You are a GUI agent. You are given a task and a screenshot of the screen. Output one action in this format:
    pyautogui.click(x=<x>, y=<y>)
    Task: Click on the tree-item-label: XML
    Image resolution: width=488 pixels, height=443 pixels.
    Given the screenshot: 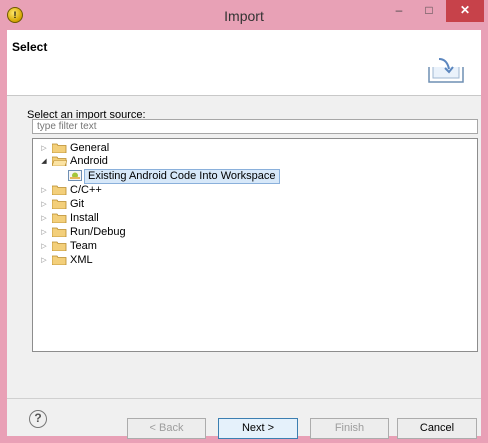 What is the action you would take?
    pyautogui.click(x=81, y=260)
    